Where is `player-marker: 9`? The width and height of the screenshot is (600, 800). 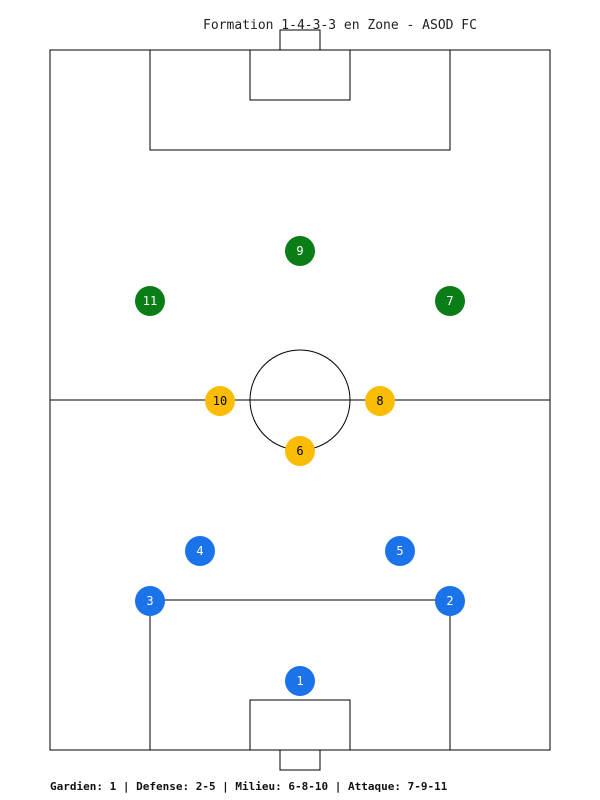 player-marker: 9 is located at coordinates (300, 251).